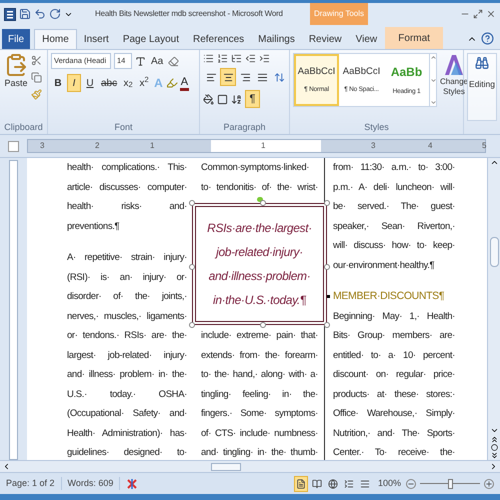  Describe the element at coordinates (127, 317) in the screenshot. I see `text-line: nerves,· muscles,· ligaments·` at that location.